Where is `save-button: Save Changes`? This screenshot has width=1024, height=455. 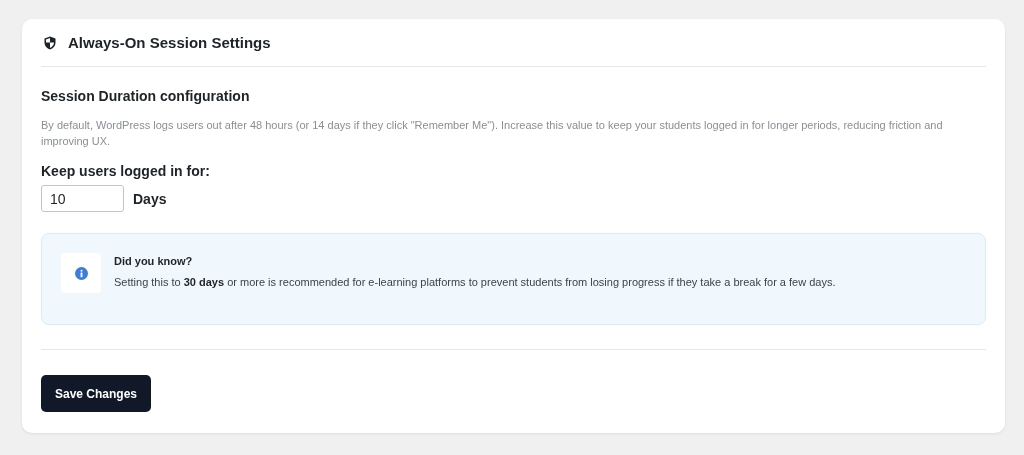
save-button: Save Changes is located at coordinates (96, 393).